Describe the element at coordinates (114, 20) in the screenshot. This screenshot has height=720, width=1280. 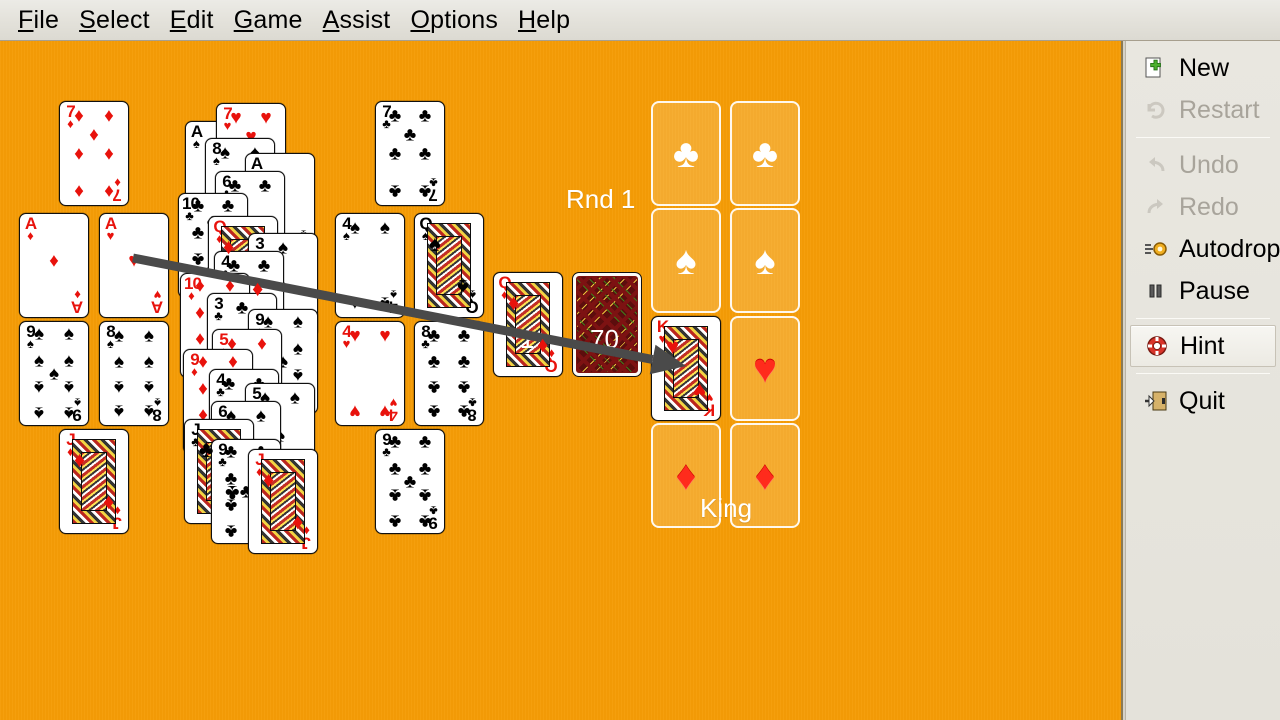
I see `menu-select: Select` at that location.